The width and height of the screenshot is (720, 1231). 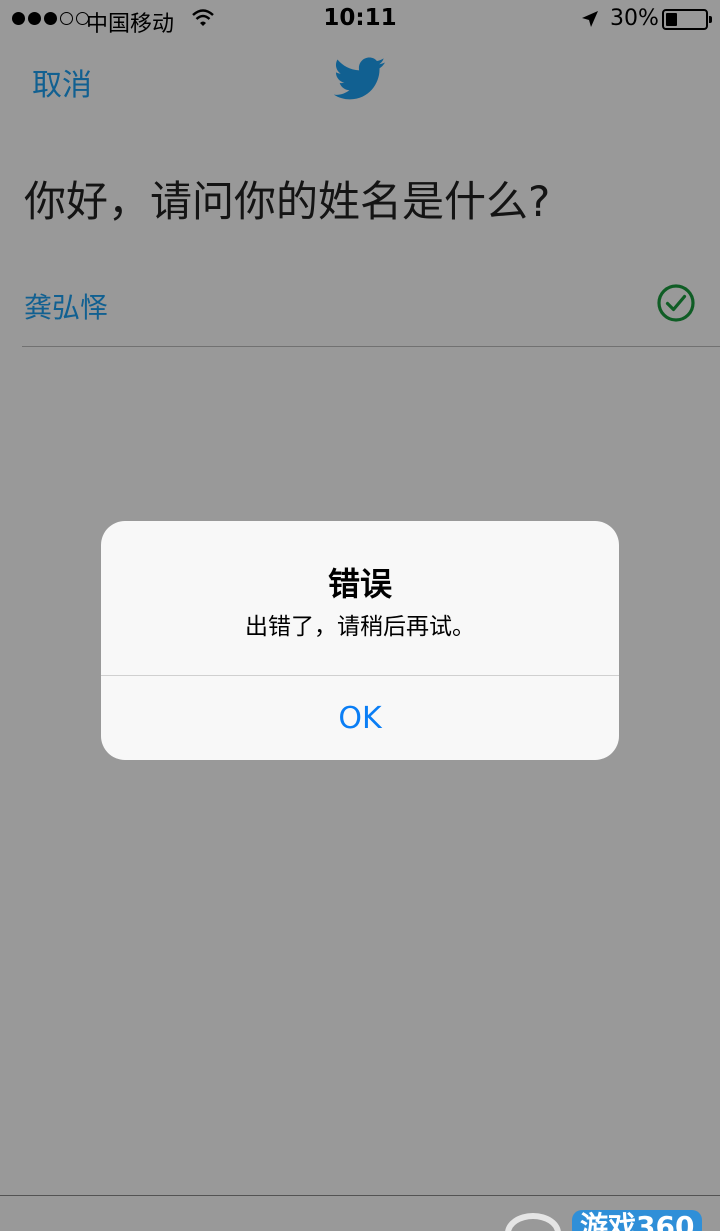 I want to click on watermark-badge: 游戏360, so click(x=637, y=1220).